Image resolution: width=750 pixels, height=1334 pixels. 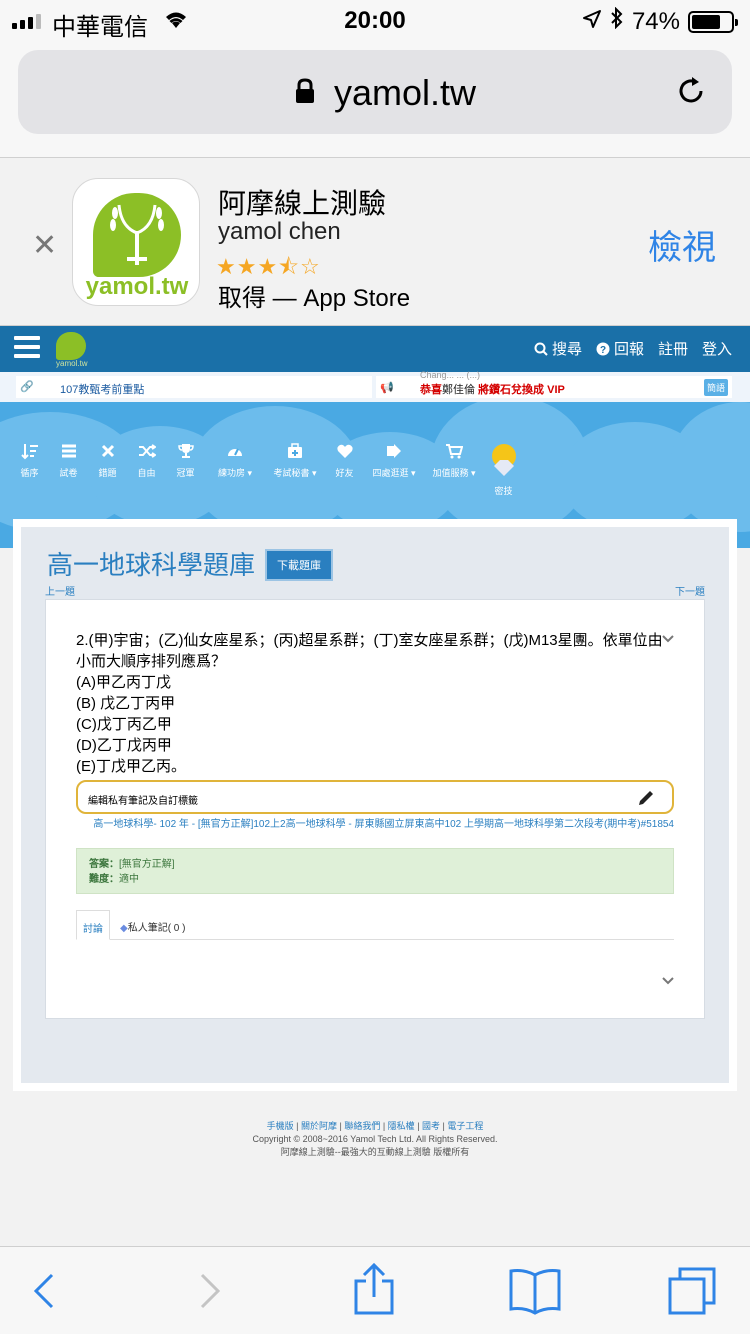 I want to click on cart-icon, so click(x=454, y=451).